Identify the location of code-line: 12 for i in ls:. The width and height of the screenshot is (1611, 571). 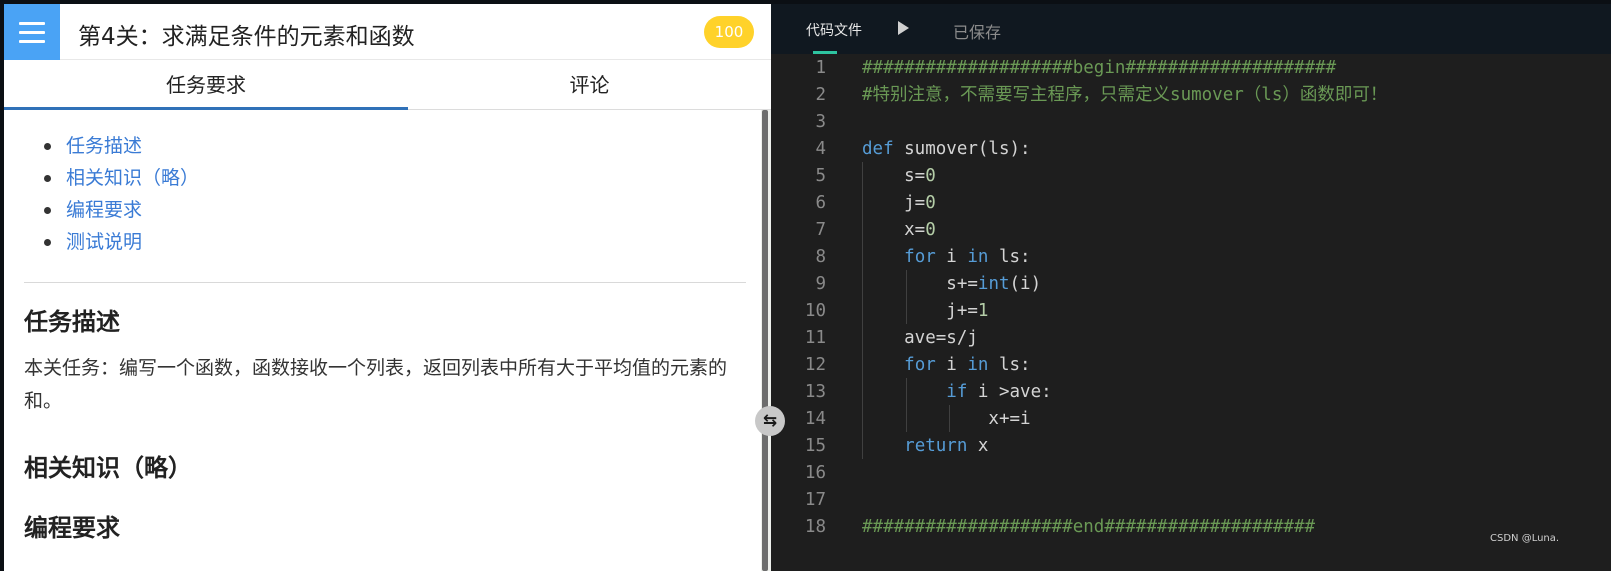
(1191, 365).